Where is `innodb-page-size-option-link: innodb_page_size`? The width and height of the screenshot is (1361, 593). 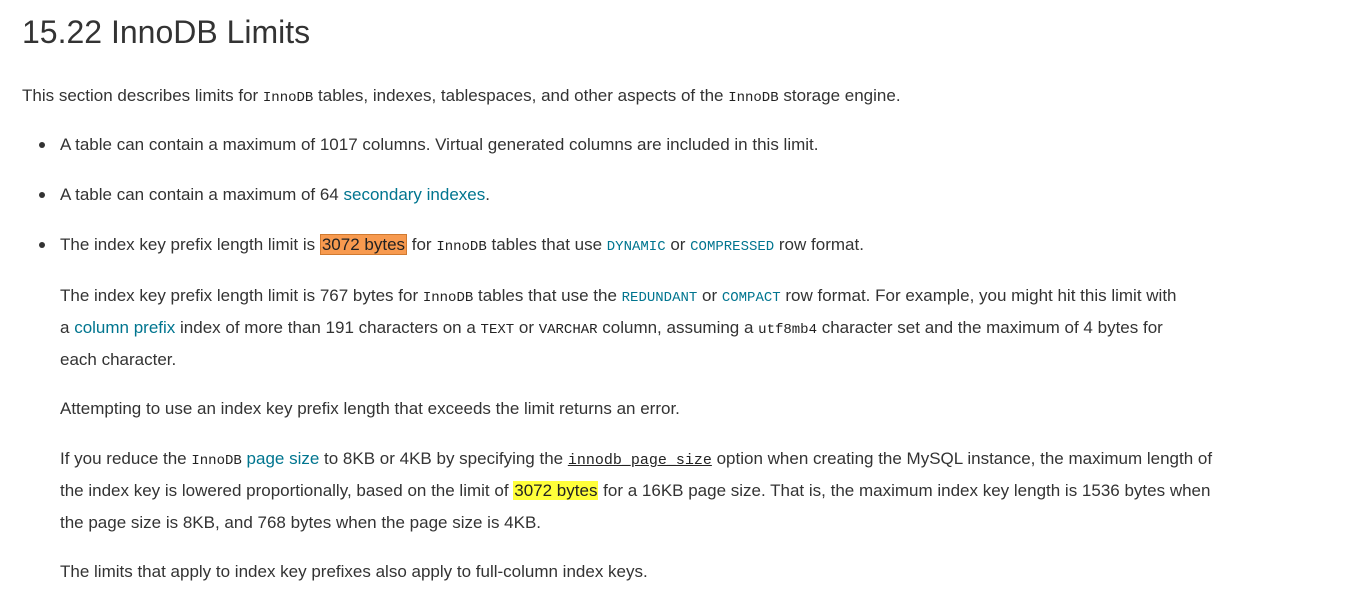
innodb-page-size-option-link: innodb_page_size is located at coordinates (639, 459).